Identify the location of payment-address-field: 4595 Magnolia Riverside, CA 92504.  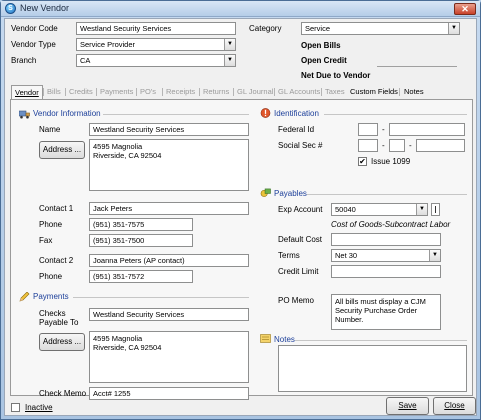
(169, 357).